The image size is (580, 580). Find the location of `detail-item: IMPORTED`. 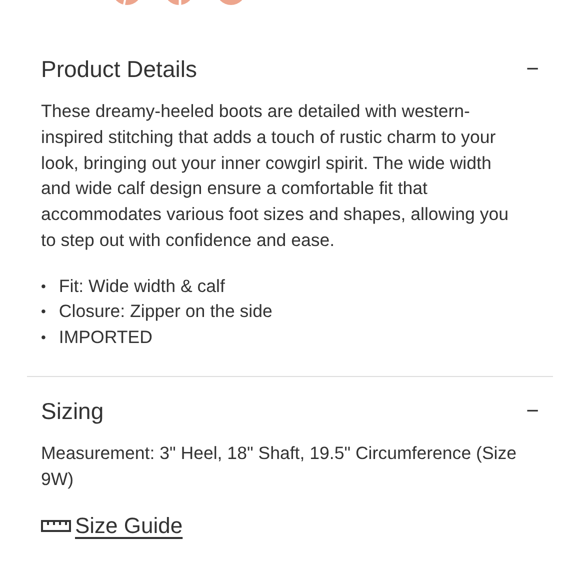

detail-item: IMPORTED is located at coordinates (105, 337).